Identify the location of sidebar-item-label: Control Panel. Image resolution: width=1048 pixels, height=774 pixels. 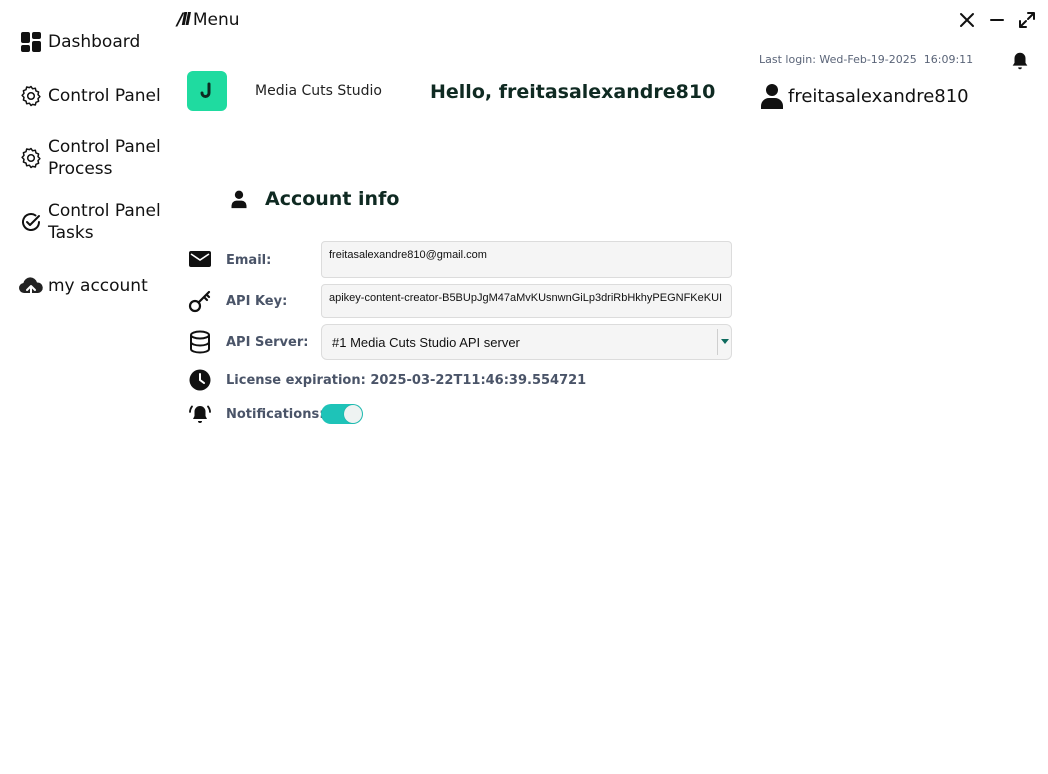
(104, 96).